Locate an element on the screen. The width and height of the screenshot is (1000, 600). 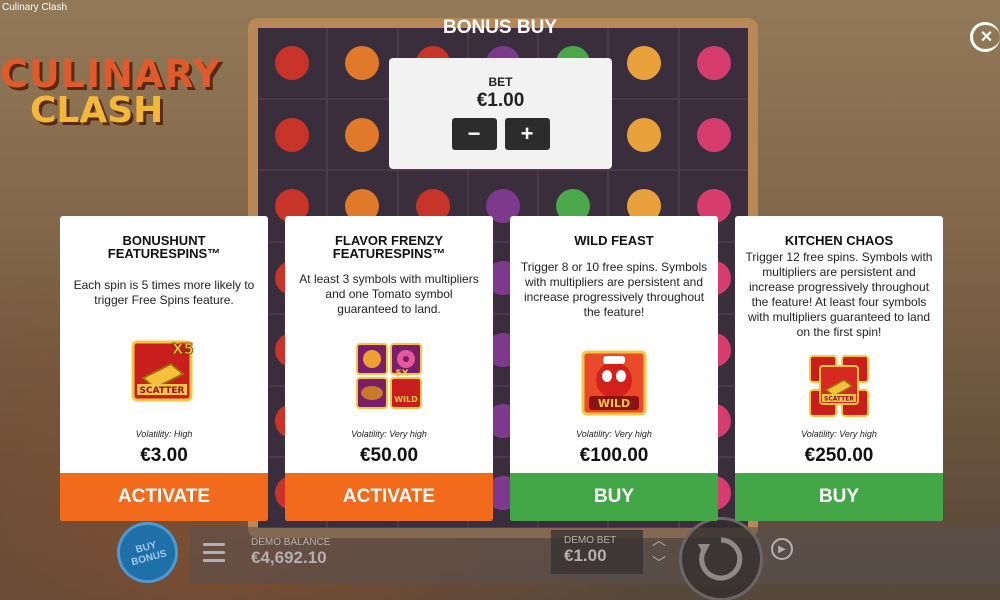
increase-bet-button: + is located at coordinates (527, 134).